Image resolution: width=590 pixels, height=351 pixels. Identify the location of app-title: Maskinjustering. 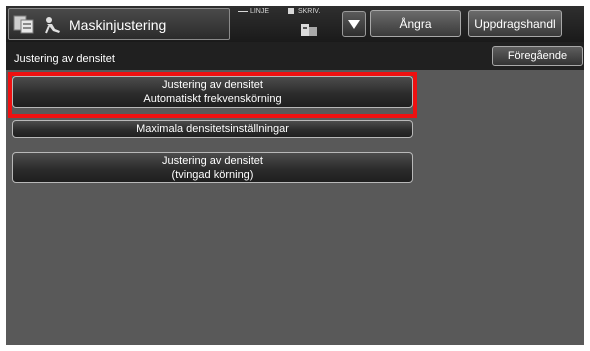
(118, 25).